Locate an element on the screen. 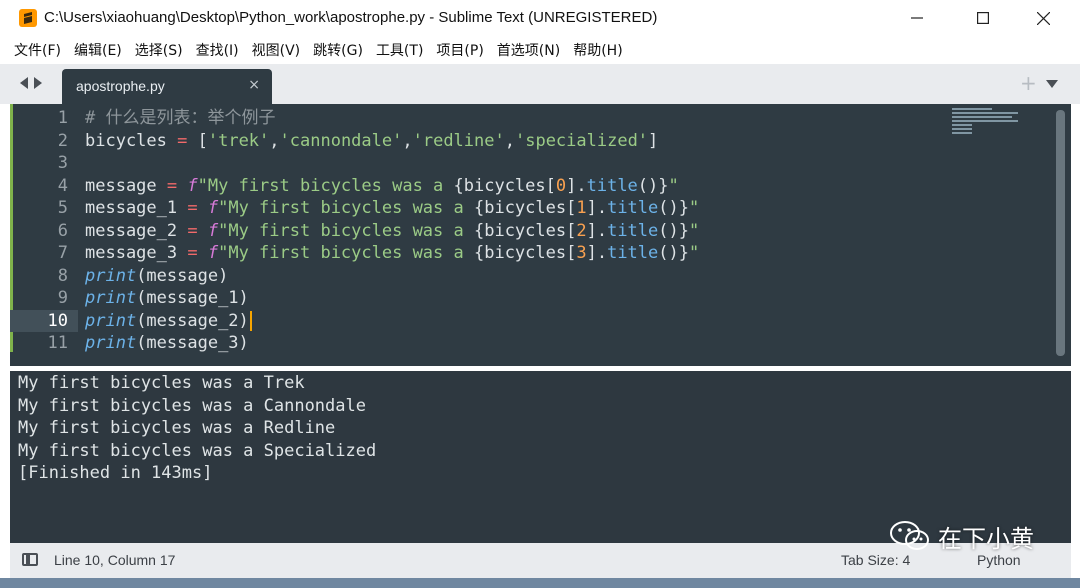  menu-selection: 选择(S) is located at coordinates (159, 50).